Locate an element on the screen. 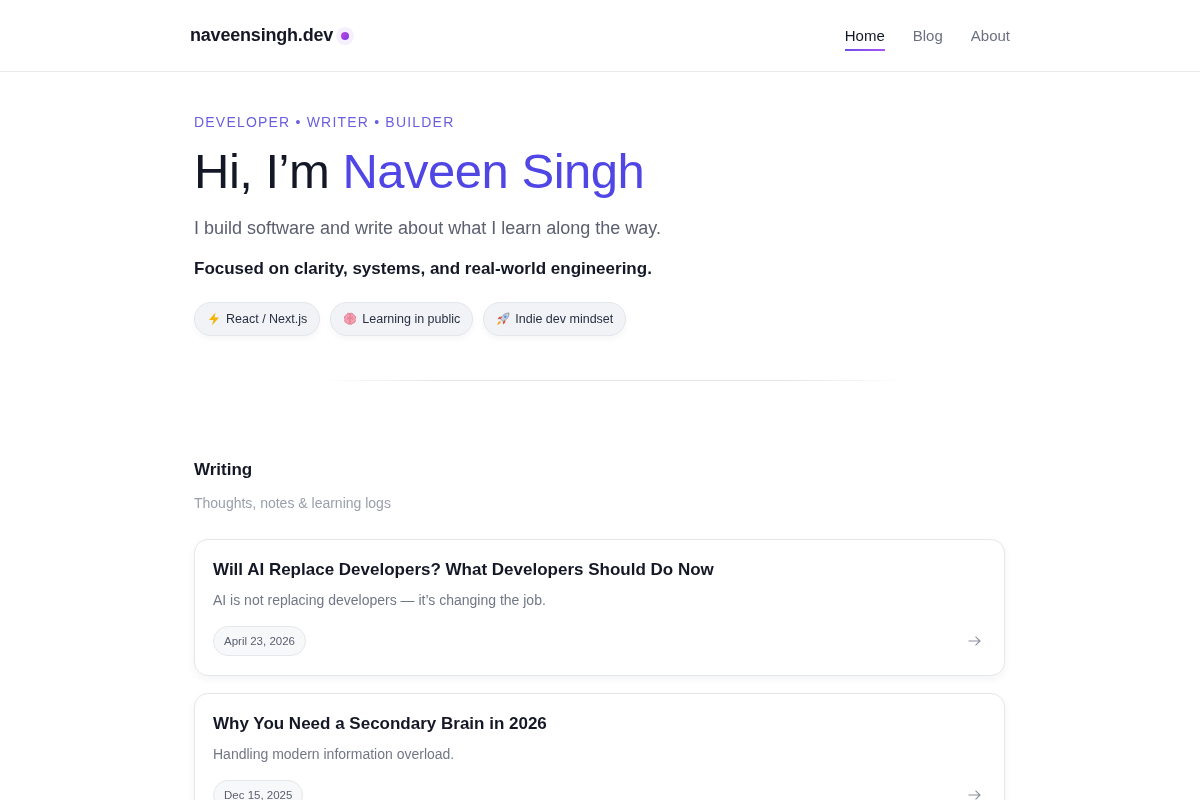 The width and height of the screenshot is (1200, 800). post-date: Dec 15, 2025 is located at coordinates (258, 789).